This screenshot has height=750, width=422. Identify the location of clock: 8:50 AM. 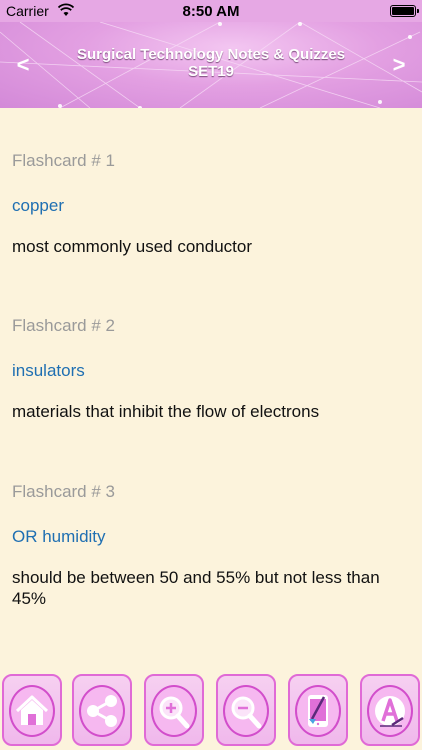
(211, 11).